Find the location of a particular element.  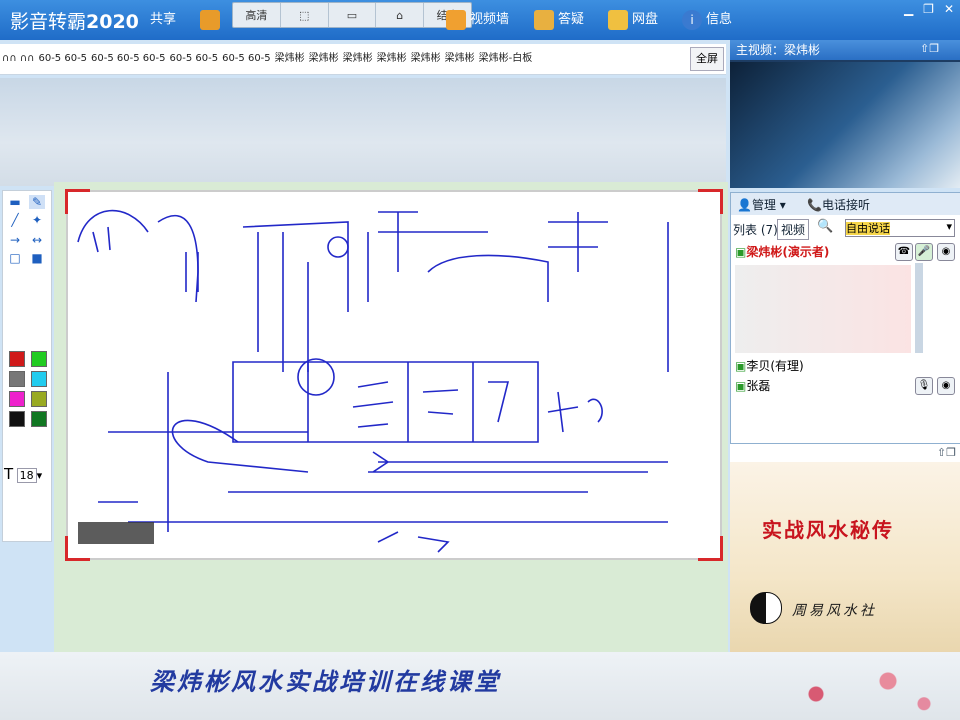

folder-icon is located at coordinates (618, 20).